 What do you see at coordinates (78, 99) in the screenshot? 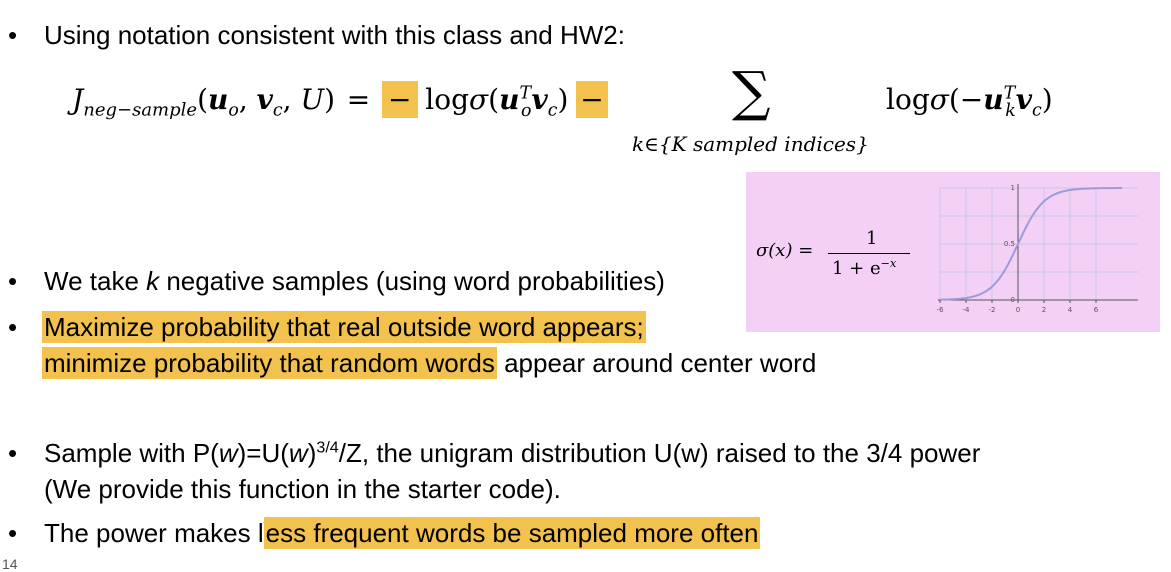
I see `formula-j: J` at bounding box center [78, 99].